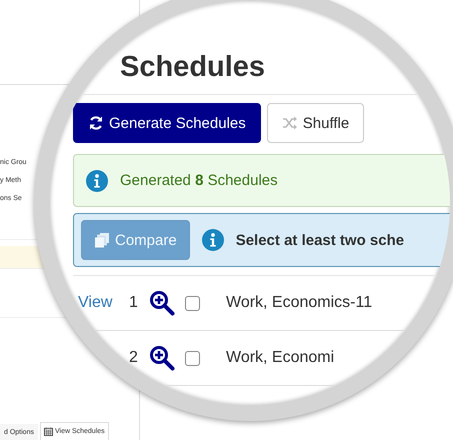 This screenshot has height=440, width=453. I want to click on shuffle-button: Shuffle, so click(315, 123).